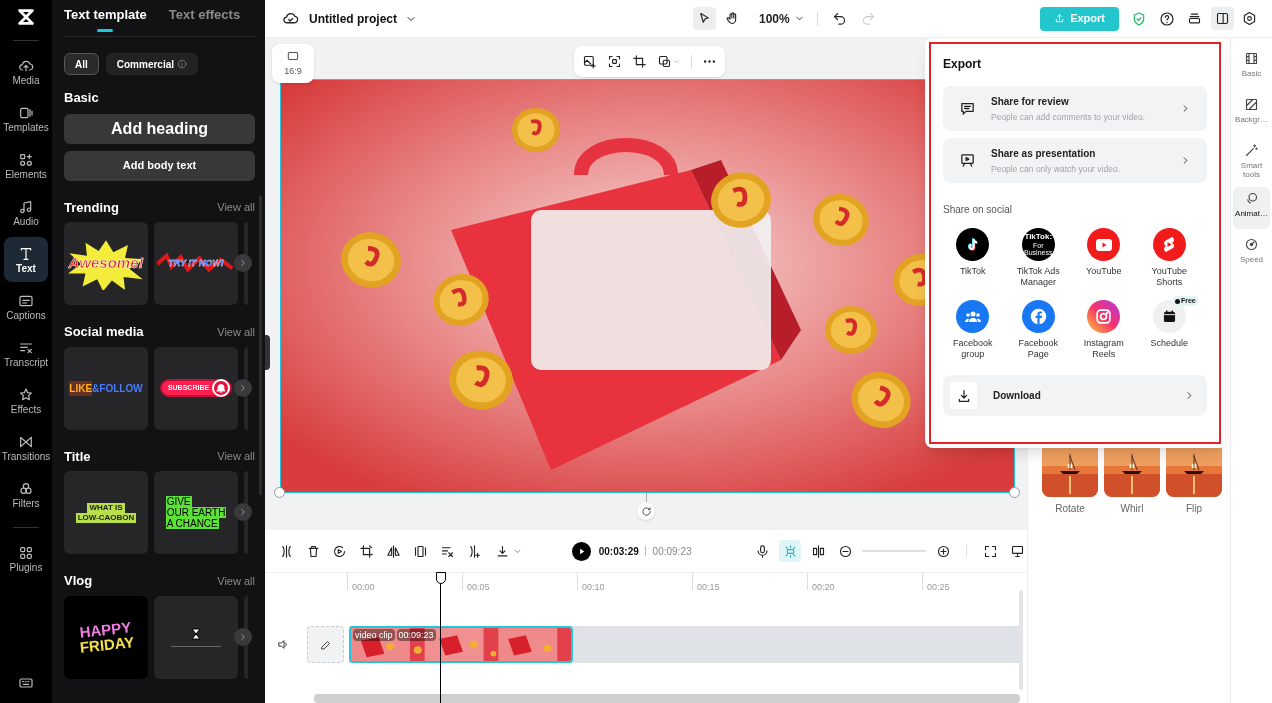  What do you see at coordinates (978, 210) in the screenshot?
I see `social-section-title: Share on social` at bounding box center [978, 210].